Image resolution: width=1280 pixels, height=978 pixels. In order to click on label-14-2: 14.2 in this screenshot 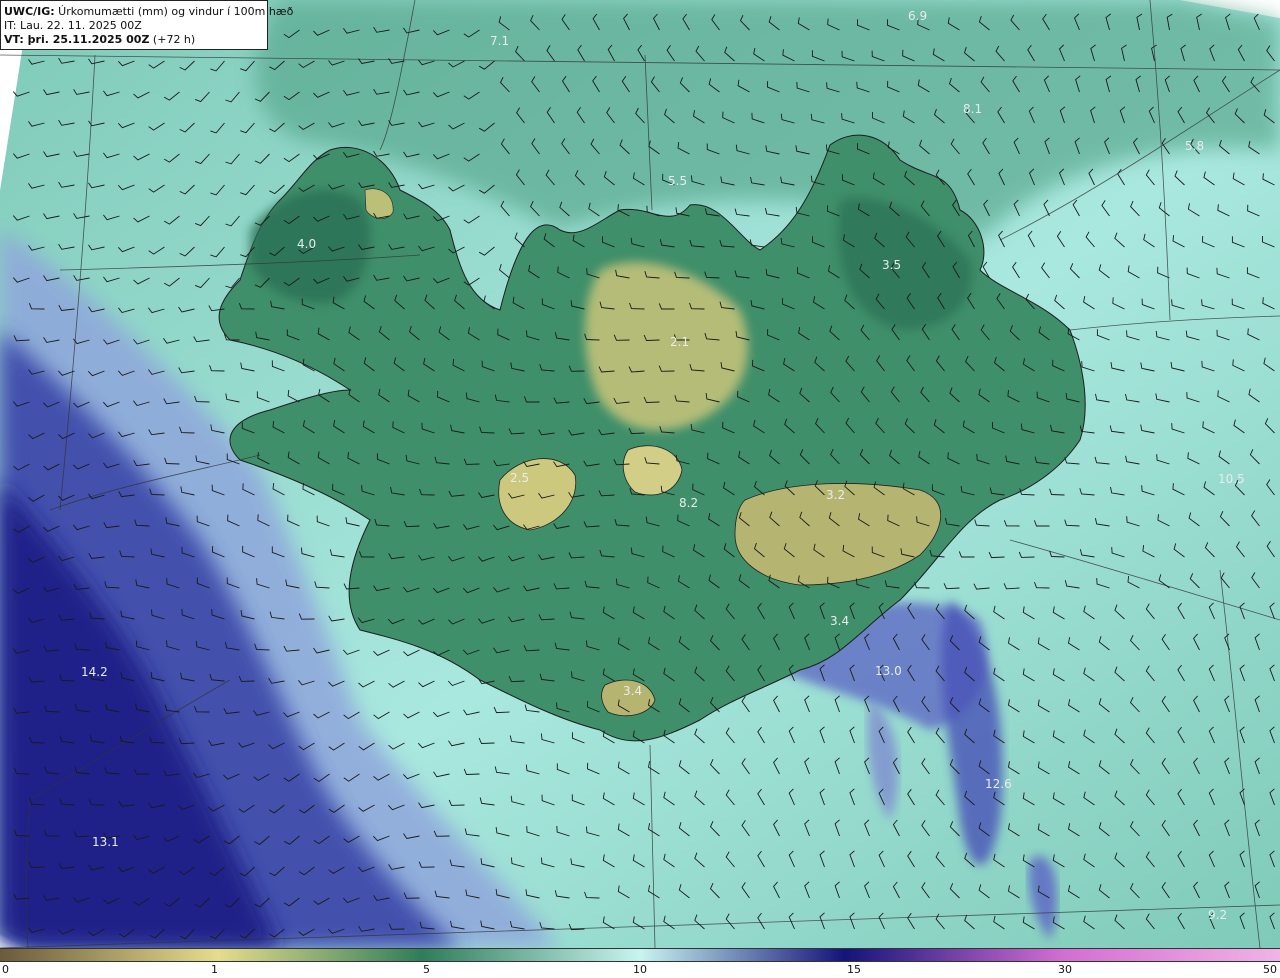, I will do `click(94, 672)`.